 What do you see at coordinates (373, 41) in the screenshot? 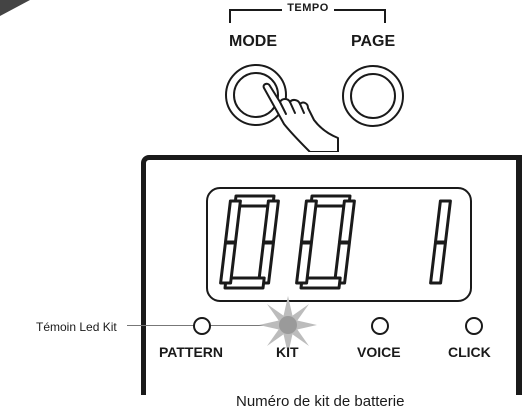
I see `page-button-label: PAGE` at bounding box center [373, 41].